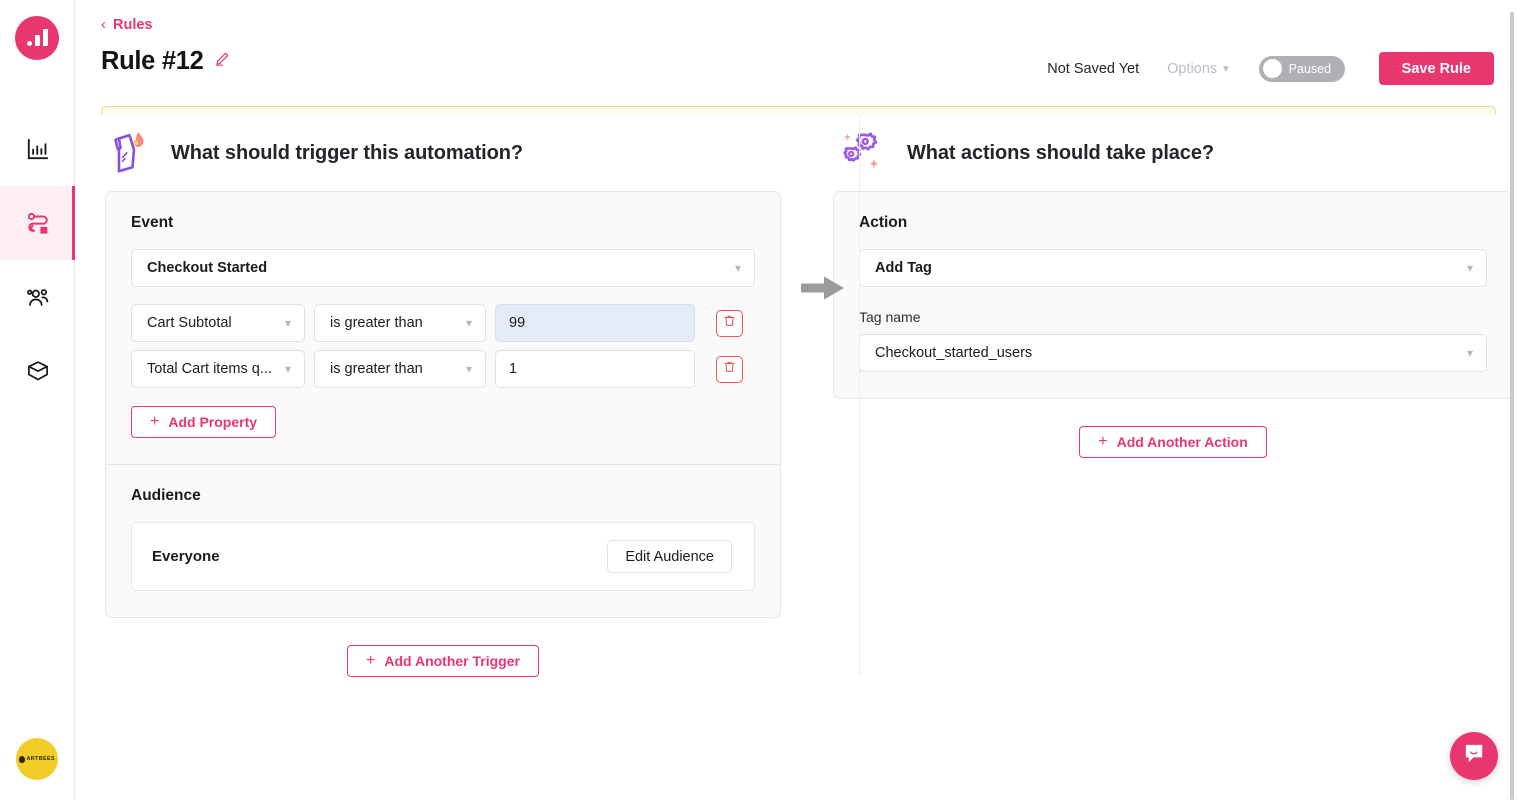 Image resolution: width=1520 pixels, height=800 pixels. I want to click on action-type-value: Add Tag, so click(903, 268).